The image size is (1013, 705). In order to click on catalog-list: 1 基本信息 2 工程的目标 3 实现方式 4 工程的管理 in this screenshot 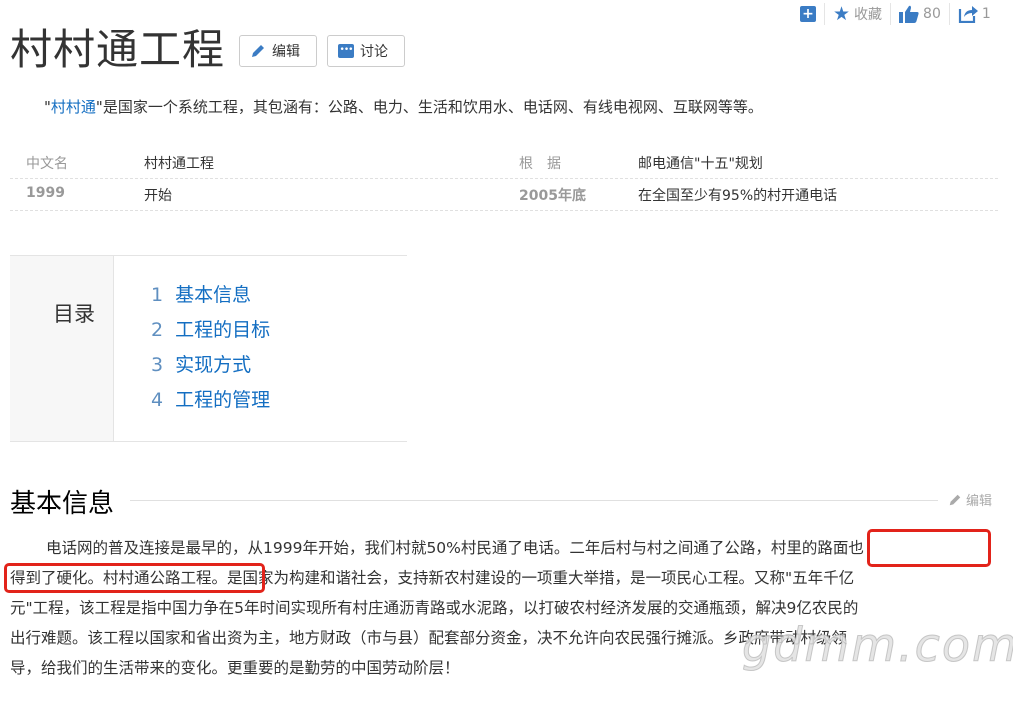, I will do `click(260, 348)`.